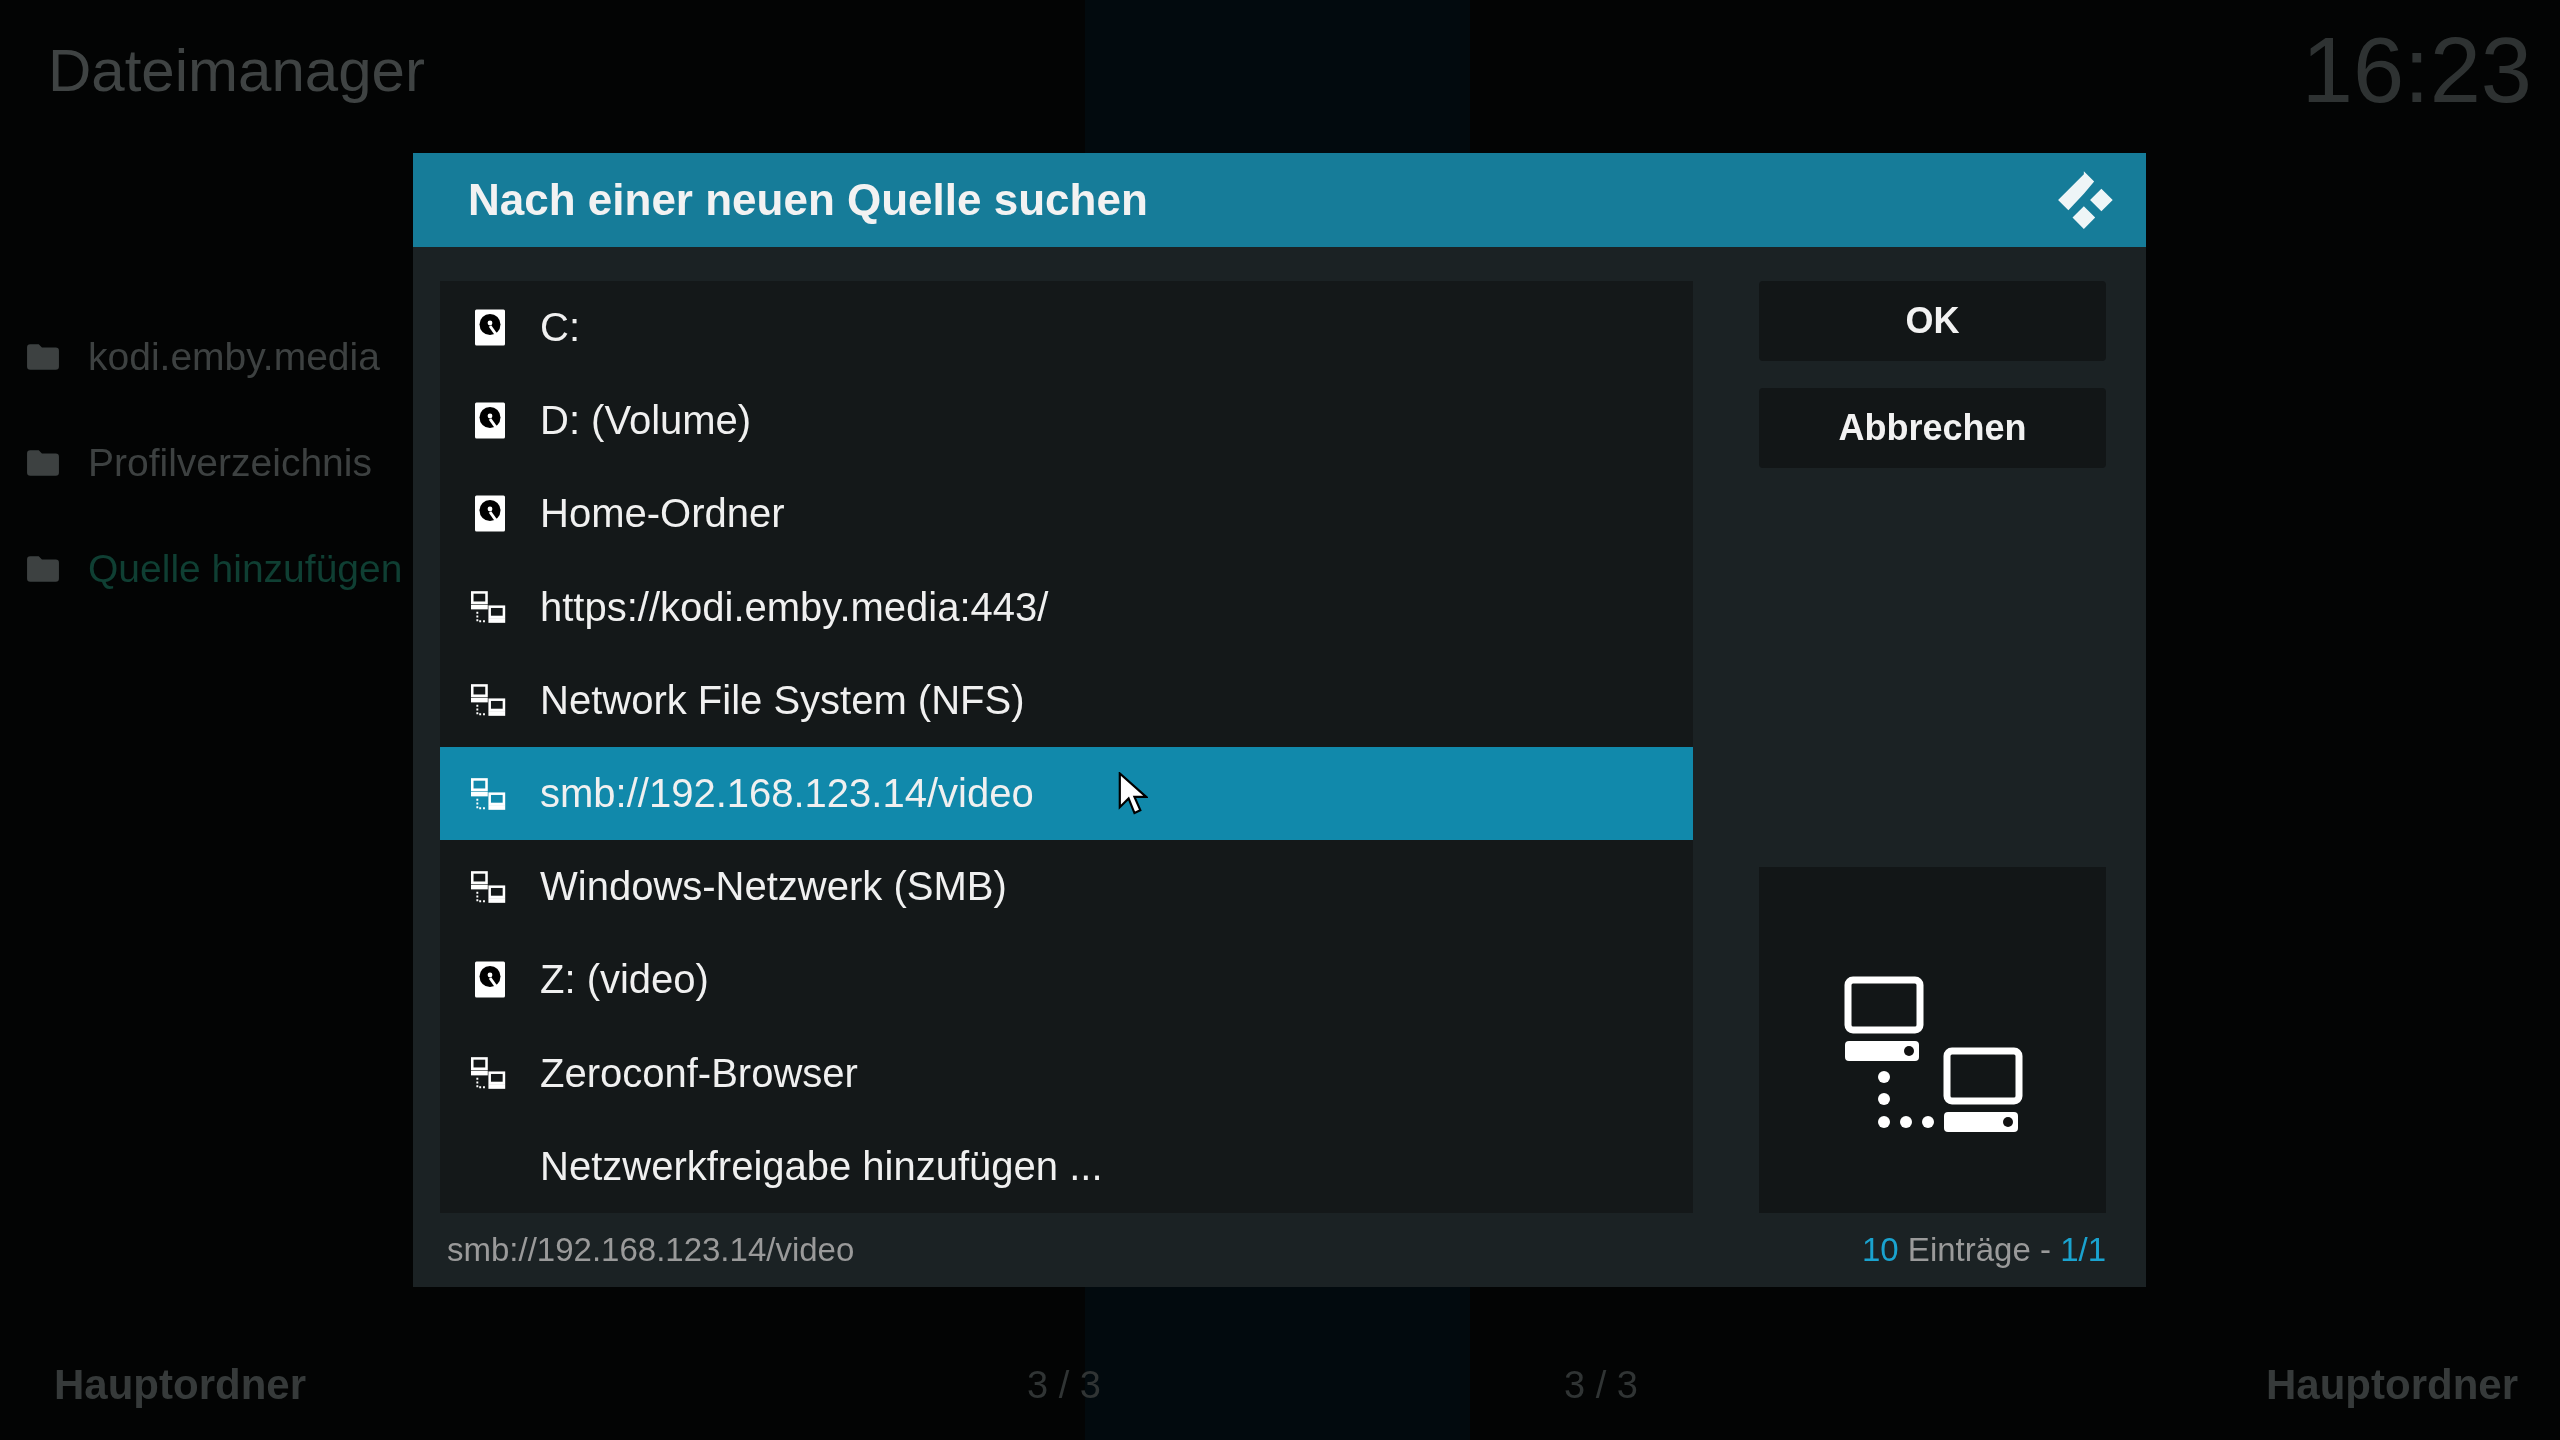 The width and height of the screenshot is (2560, 1440). What do you see at coordinates (236, 70) in the screenshot?
I see `window-title: Dateimanager` at bounding box center [236, 70].